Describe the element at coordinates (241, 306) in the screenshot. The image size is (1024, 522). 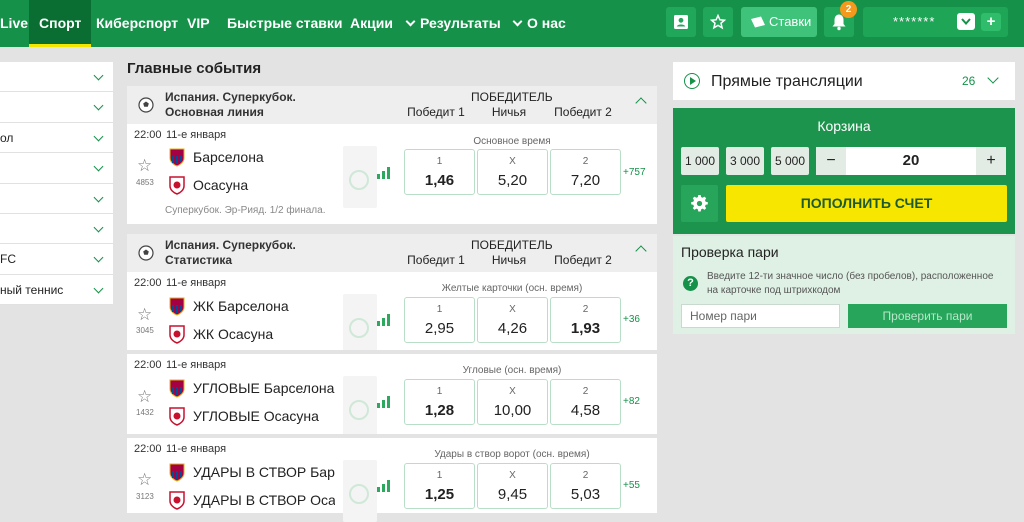
I see `team-name: ЖК Барселона` at that location.